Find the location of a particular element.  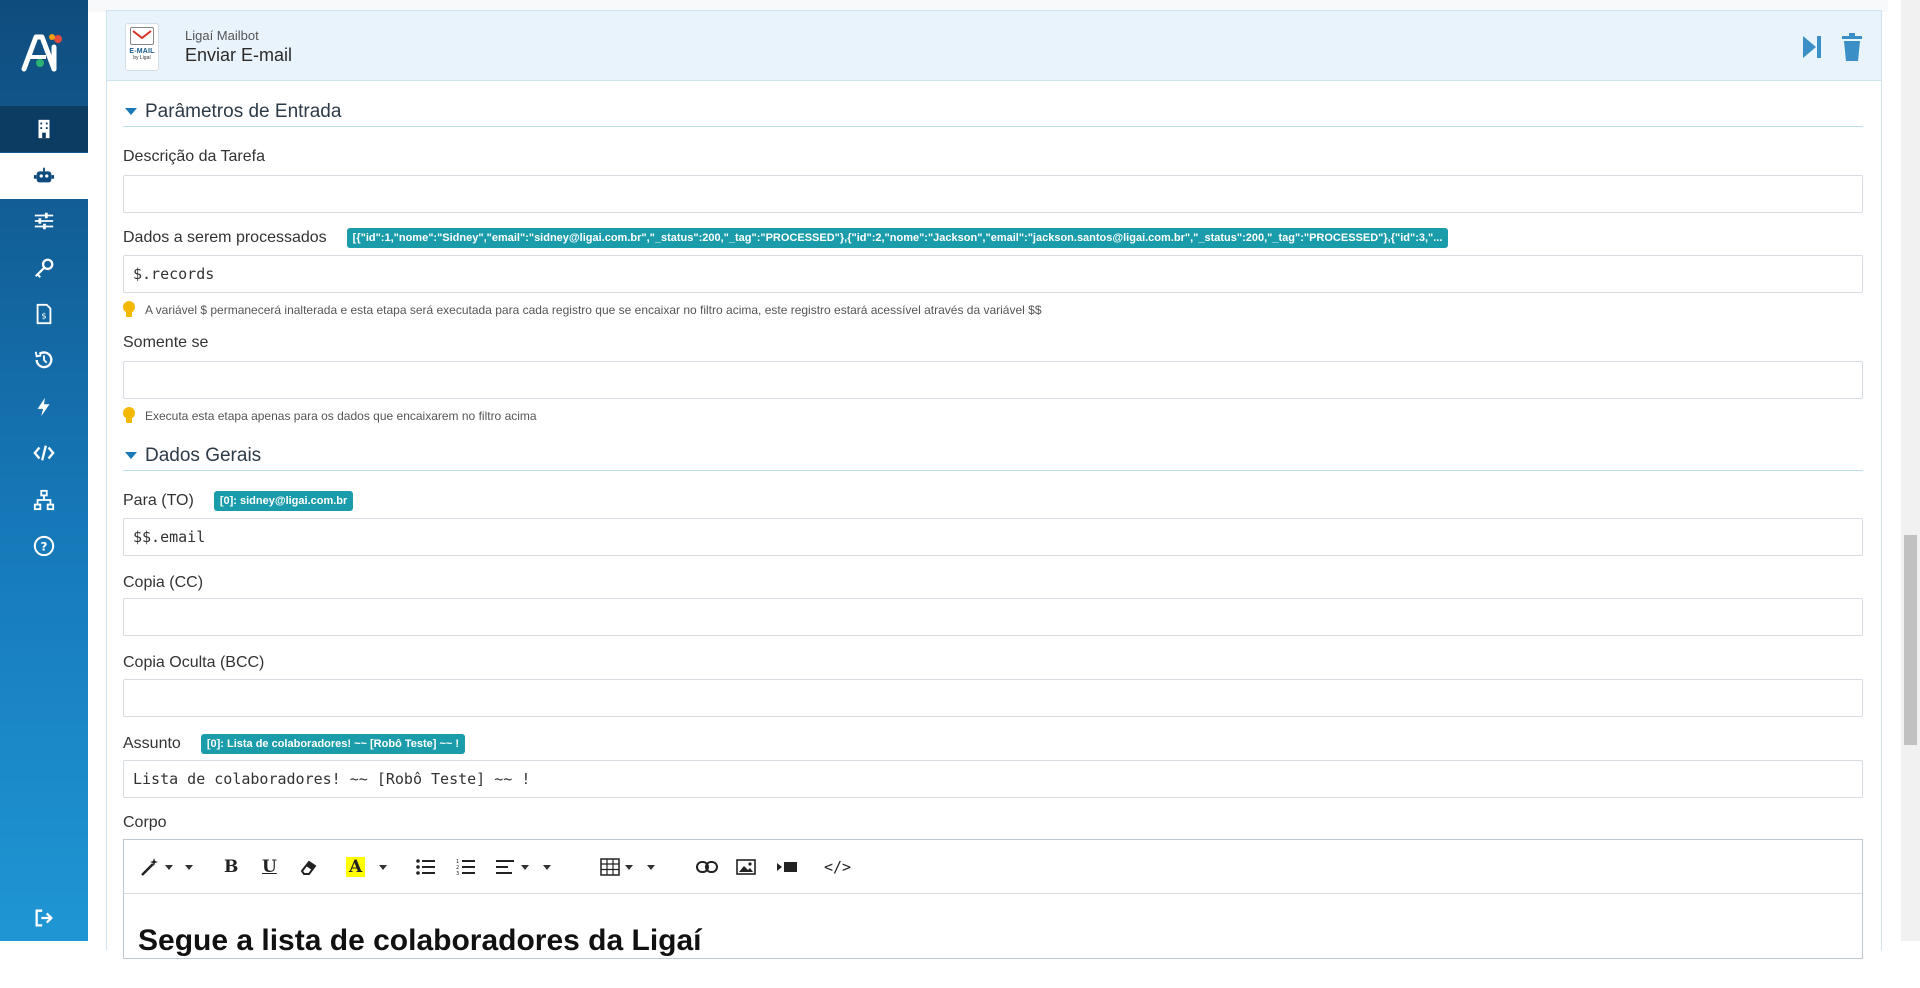

badge-text: E-MAIL is located at coordinates (142, 51).